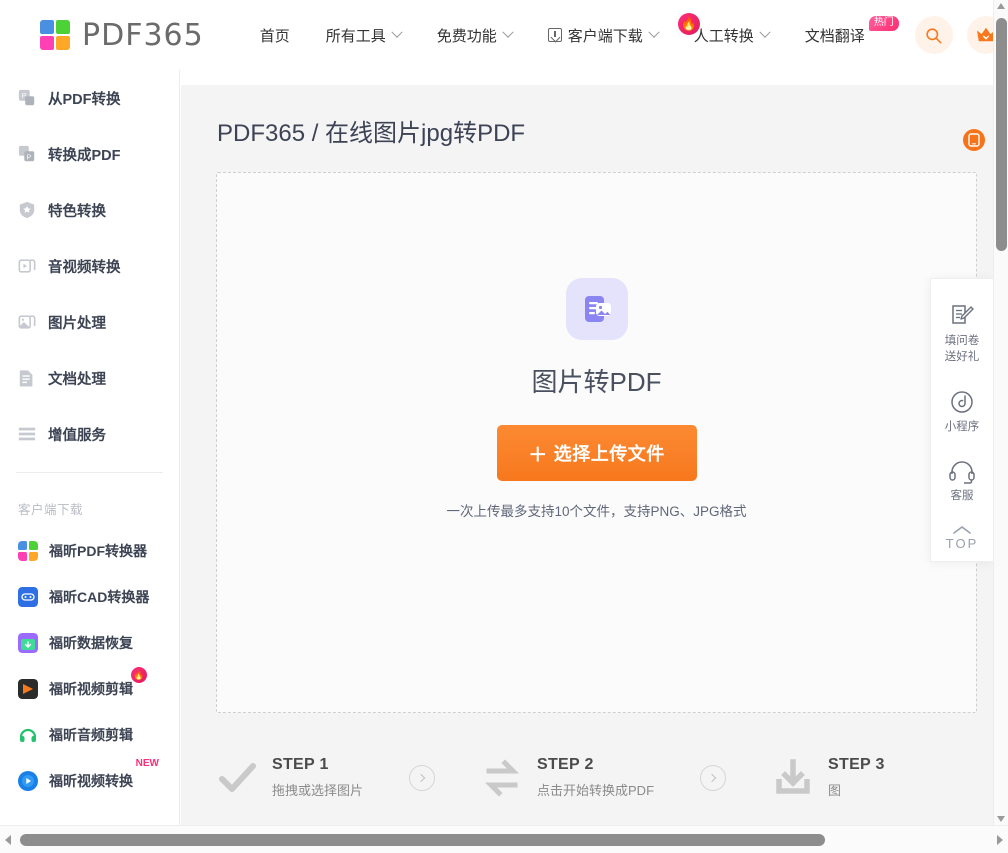  I want to click on back-to-top-label: TOP, so click(962, 544).